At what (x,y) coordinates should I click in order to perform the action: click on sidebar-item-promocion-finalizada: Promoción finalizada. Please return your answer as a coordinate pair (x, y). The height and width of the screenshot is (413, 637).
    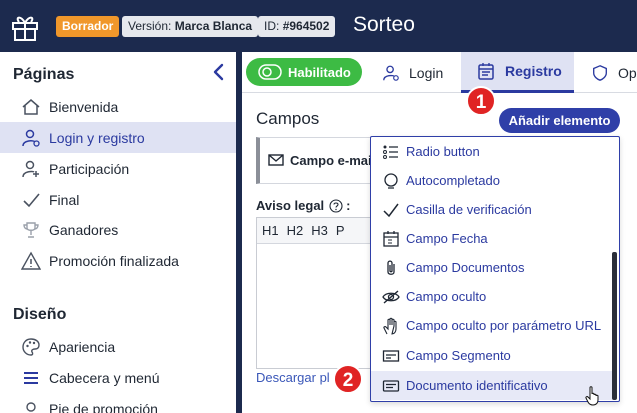
    Looking at the image, I should click on (118, 260).